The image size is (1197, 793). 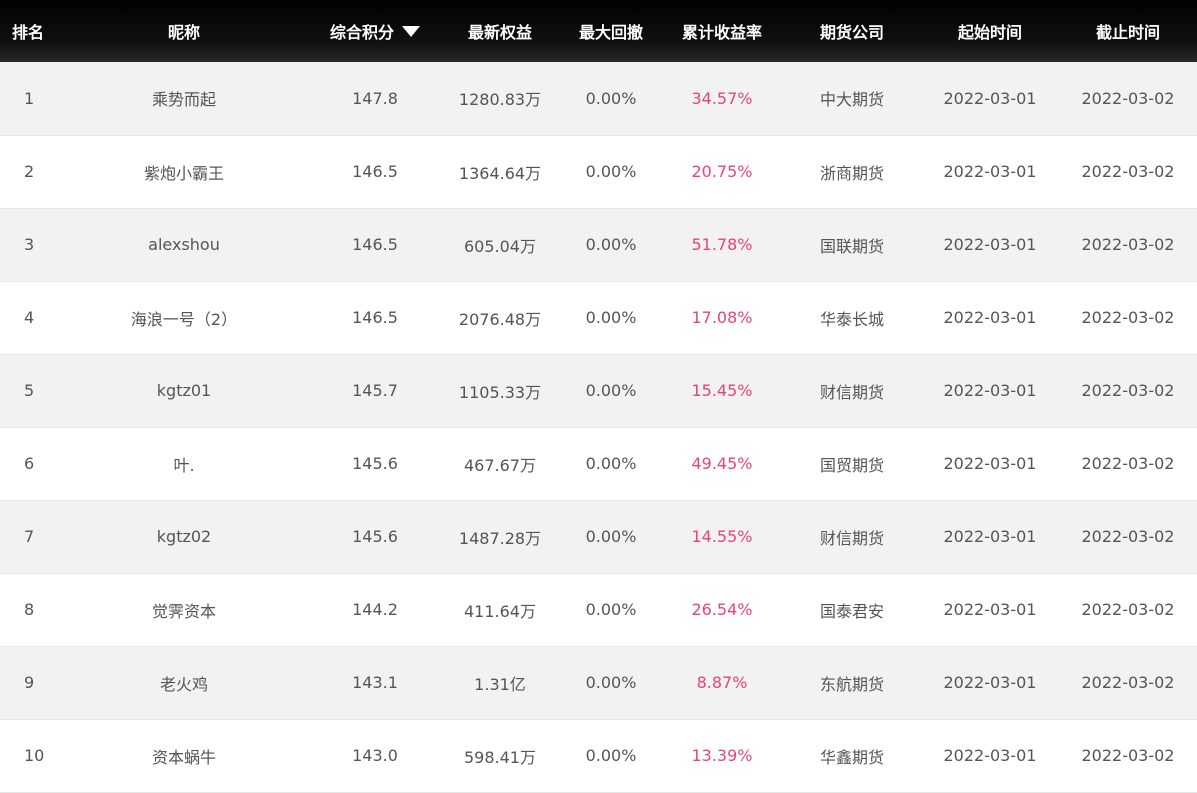 I want to click on cell-cum-return: 34.57%, so click(x=722, y=98).